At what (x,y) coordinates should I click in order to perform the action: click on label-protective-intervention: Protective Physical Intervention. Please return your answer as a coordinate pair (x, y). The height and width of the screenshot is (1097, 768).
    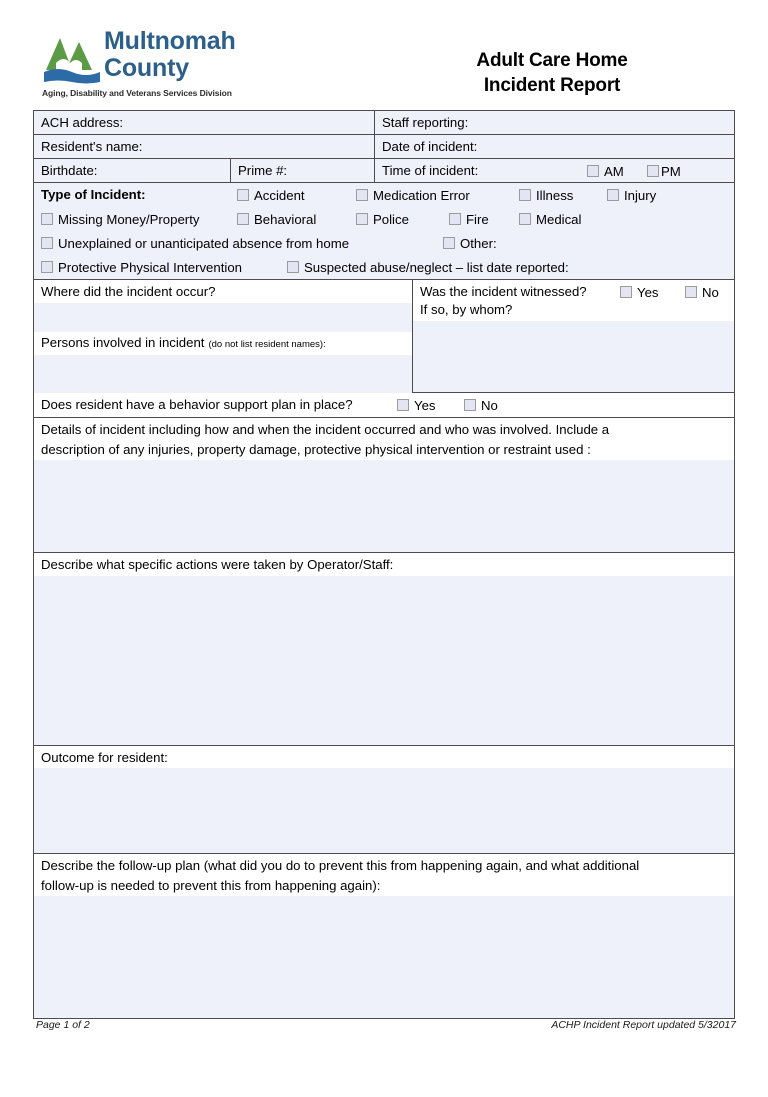
    Looking at the image, I should click on (150, 267).